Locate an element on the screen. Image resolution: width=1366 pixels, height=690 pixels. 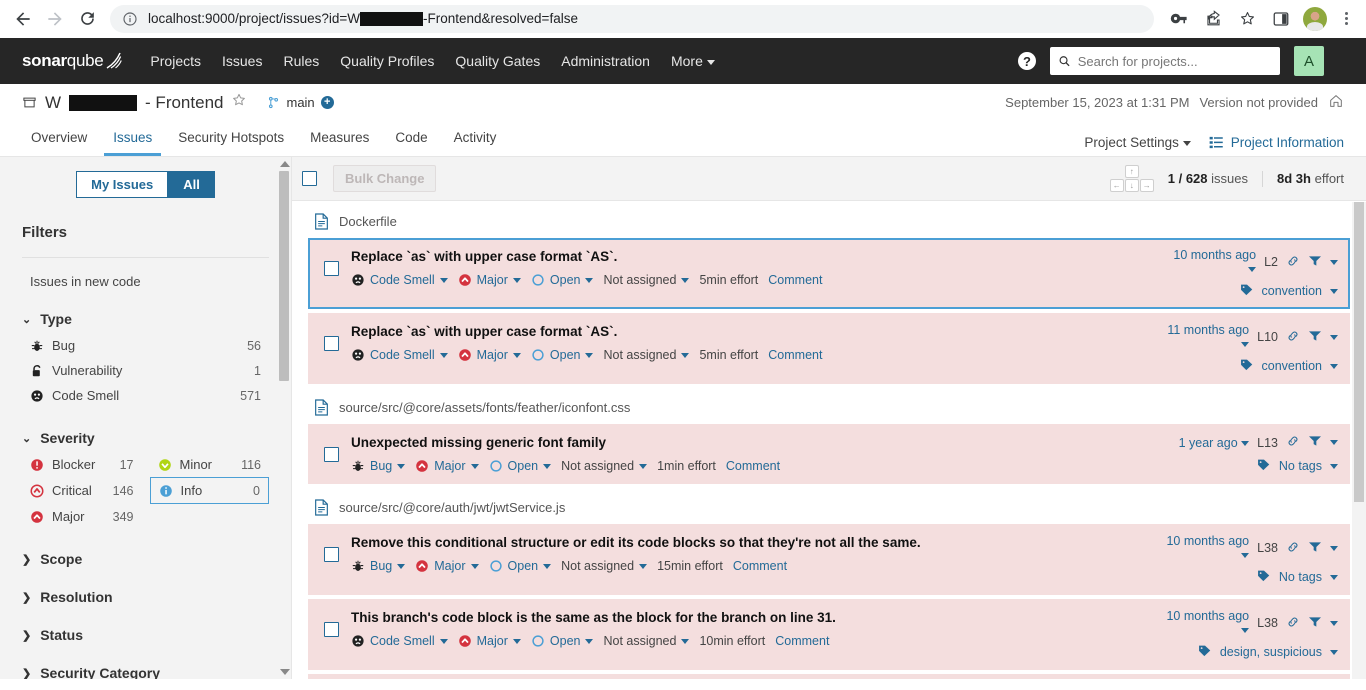
help-icon: ? is located at coordinates (1027, 61).